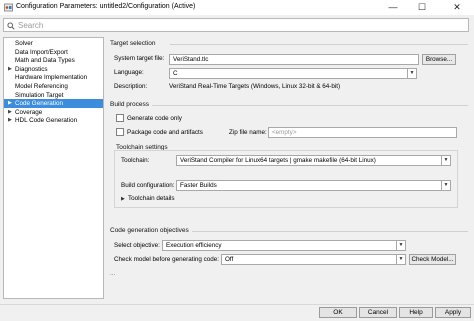 Image resolution: width=474 pixels, height=321 pixels. I want to click on code-generation-objectives-heading: Code generation objectives, so click(149, 230).